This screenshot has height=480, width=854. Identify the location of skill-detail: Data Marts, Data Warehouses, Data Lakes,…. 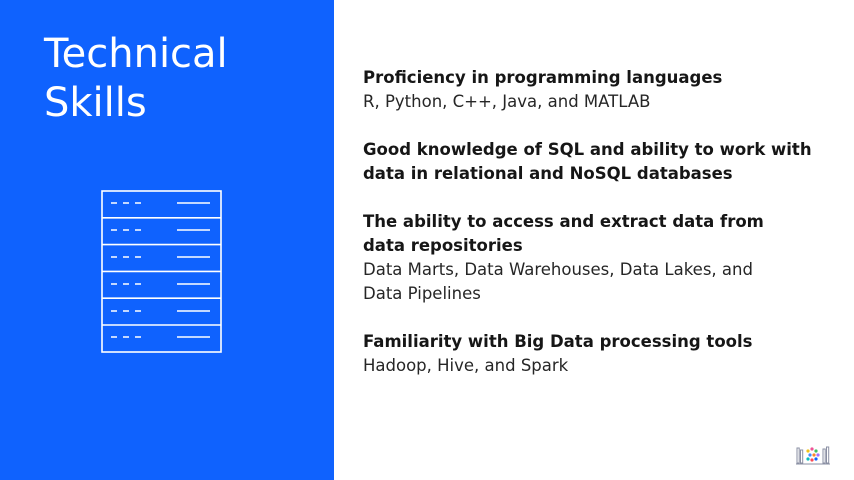
(558, 281).